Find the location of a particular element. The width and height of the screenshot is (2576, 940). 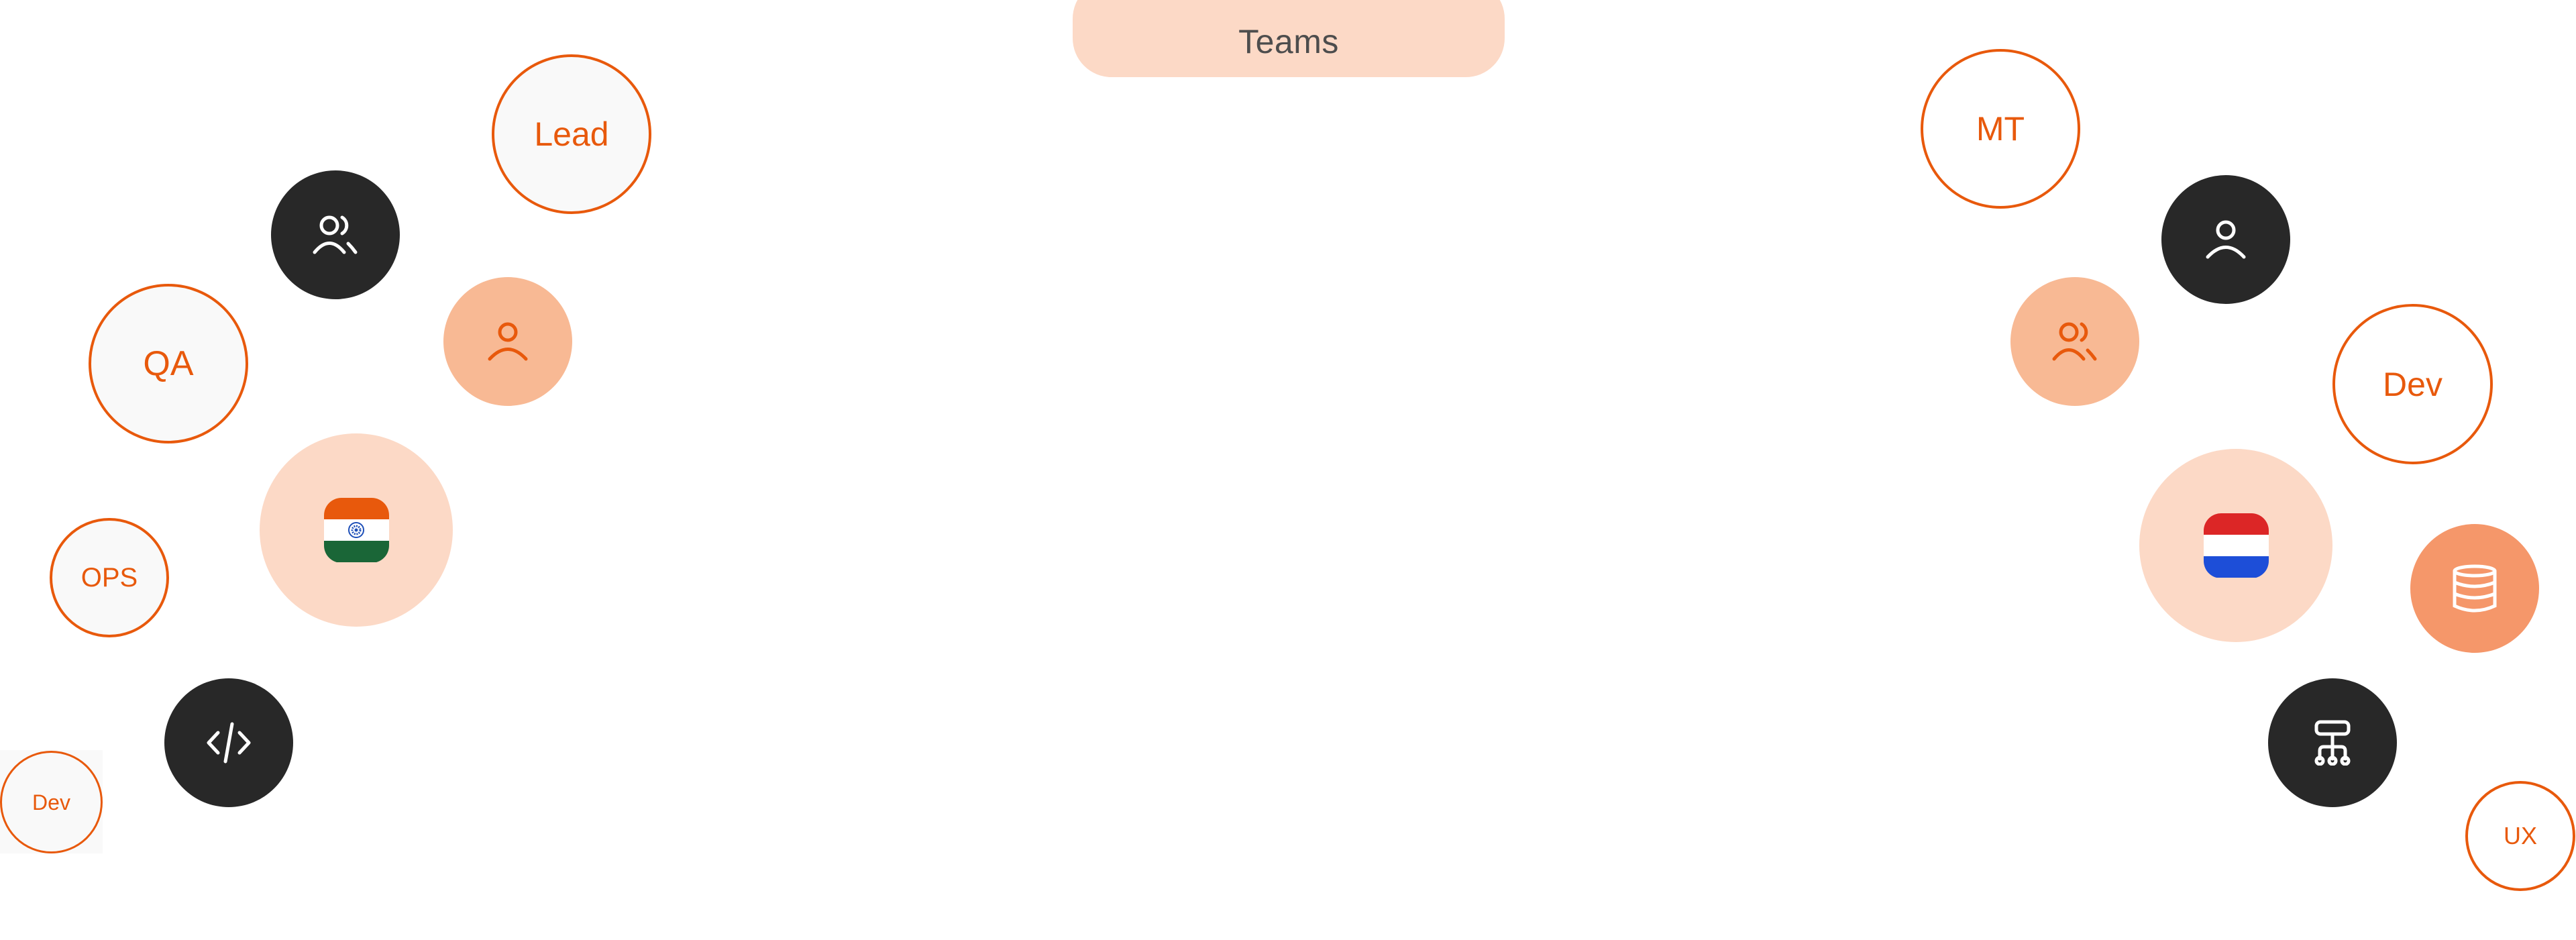

netherlands-flag-icon is located at coordinates (2236, 545).